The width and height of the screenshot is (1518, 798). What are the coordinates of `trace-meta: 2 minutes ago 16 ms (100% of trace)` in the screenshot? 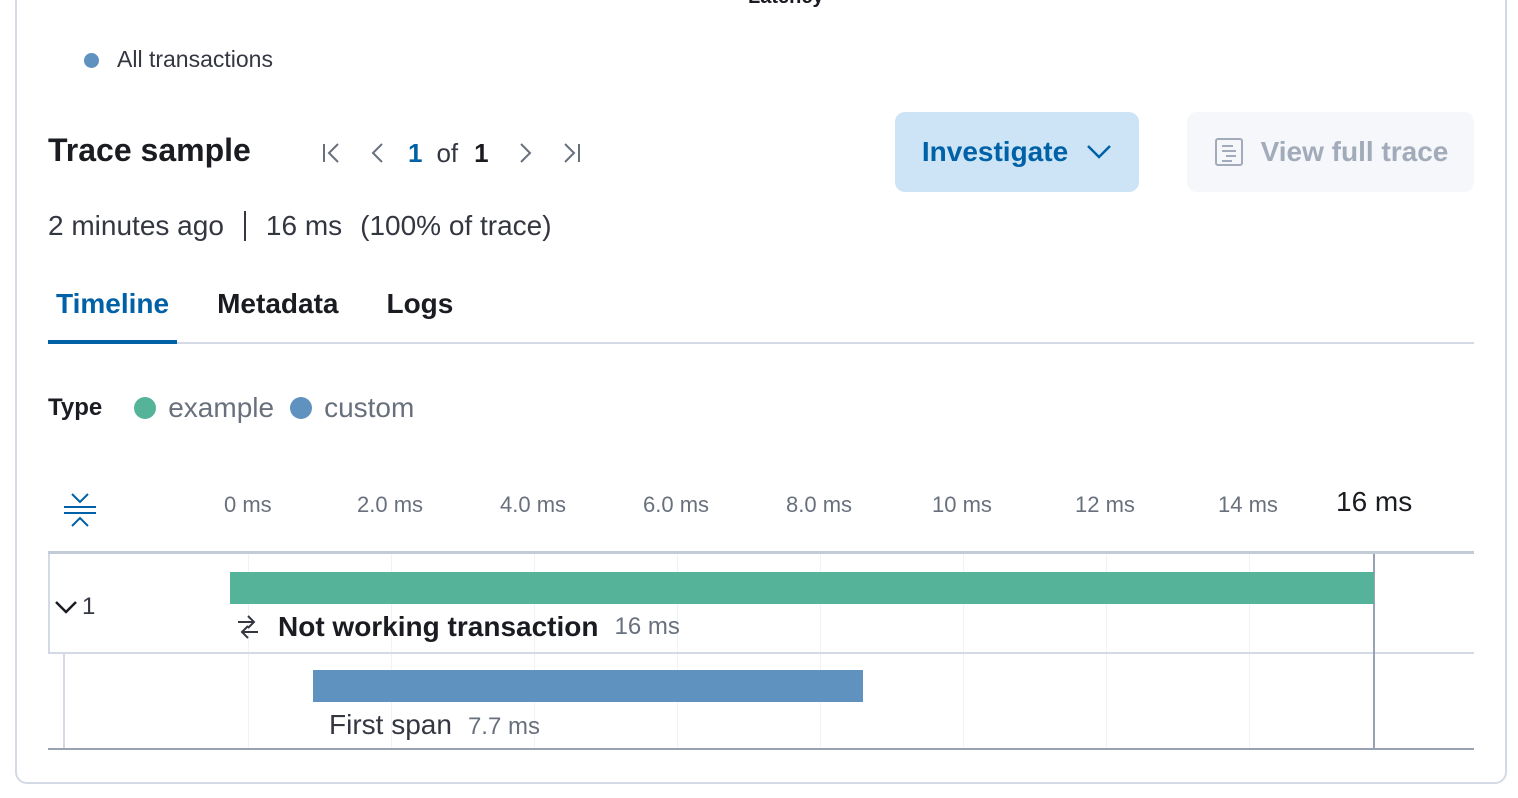 It's located at (300, 226).